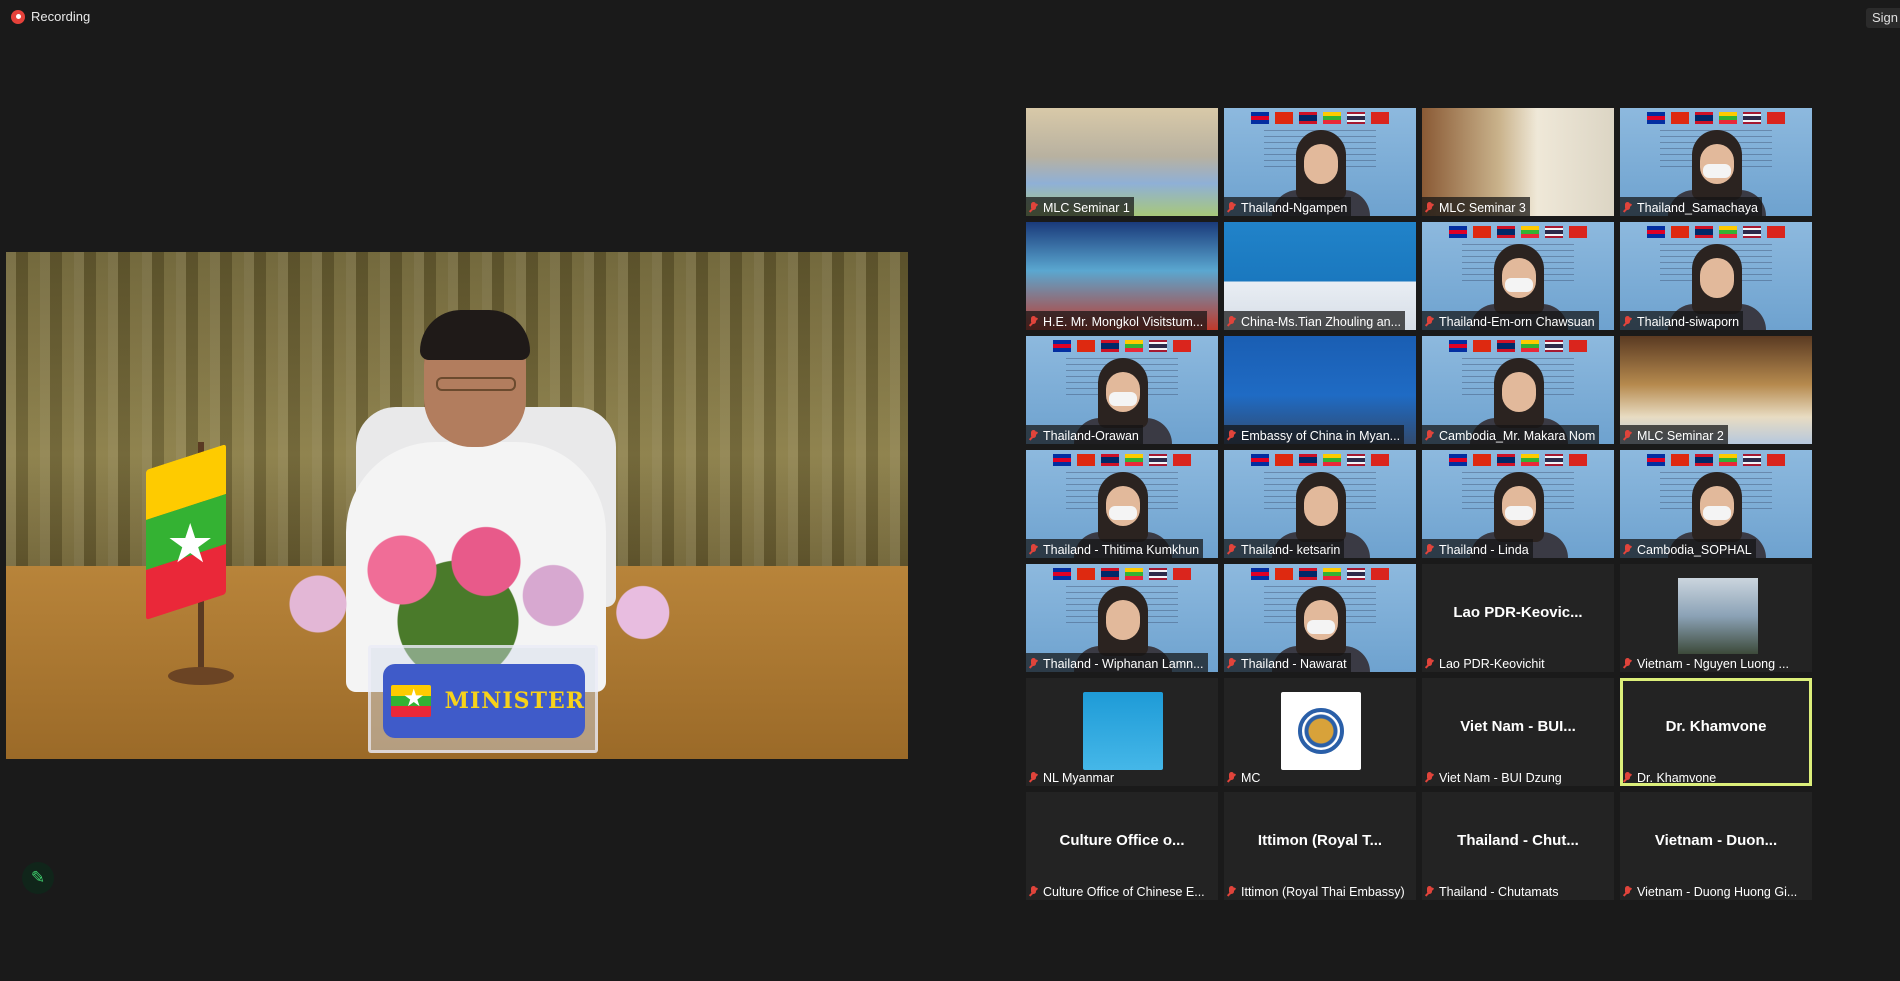  I want to click on plaque-flag-icon: ★, so click(411, 701).